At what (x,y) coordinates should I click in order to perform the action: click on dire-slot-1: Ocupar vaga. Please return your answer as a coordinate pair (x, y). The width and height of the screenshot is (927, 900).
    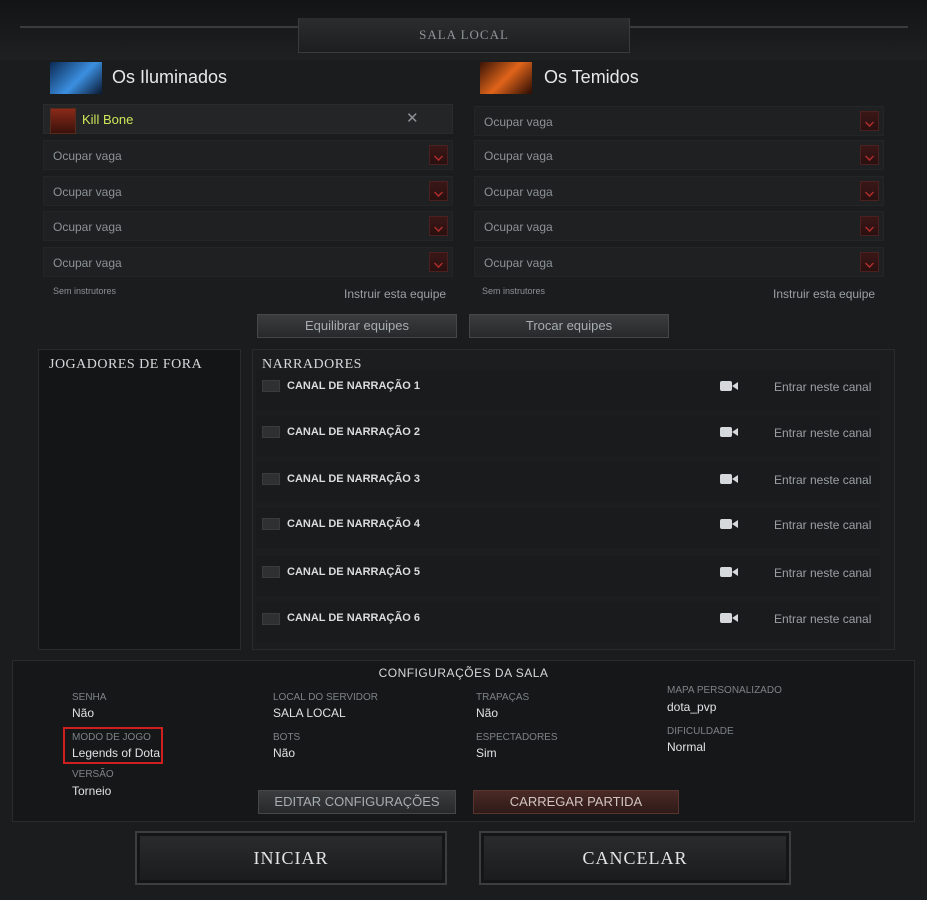
    Looking at the image, I should click on (679, 121).